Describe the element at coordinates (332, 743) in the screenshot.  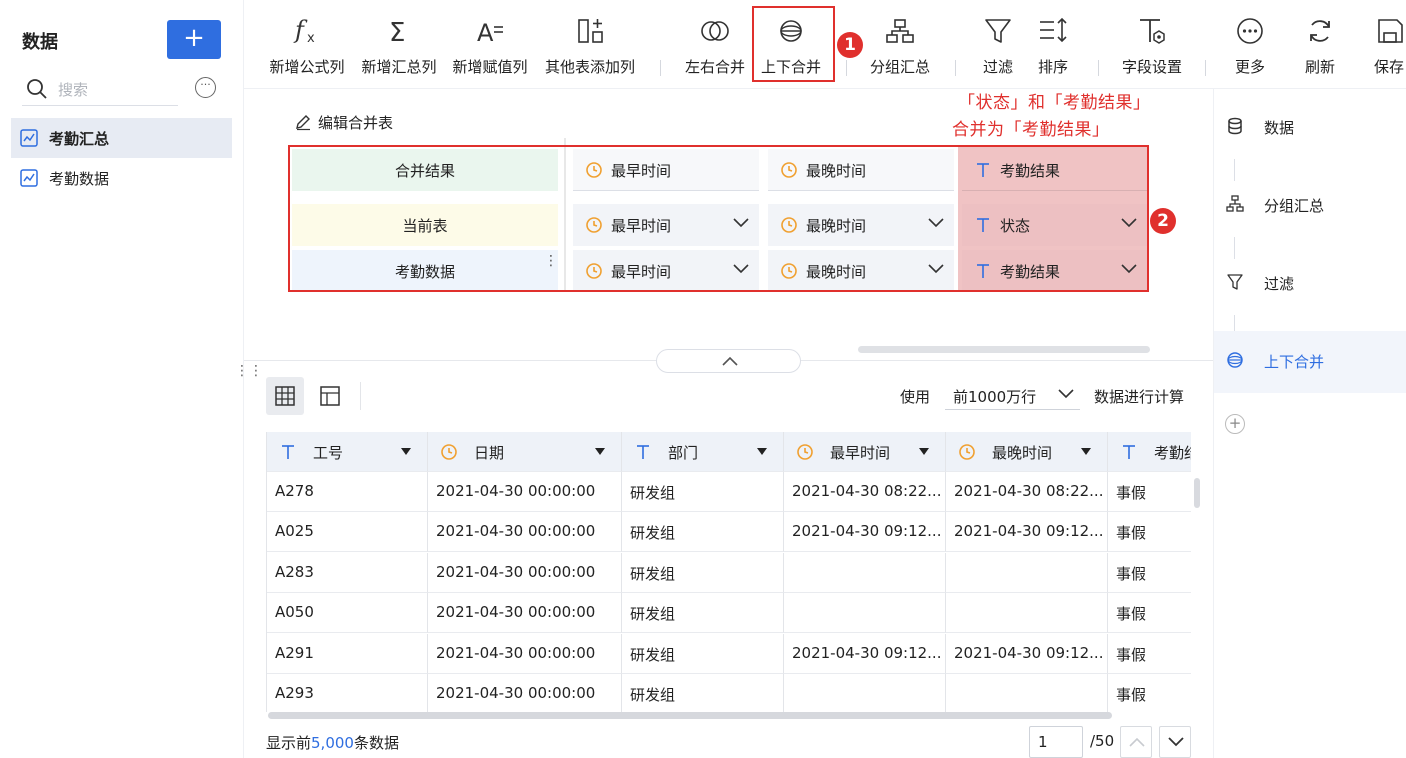
I see `row-count-value: 5,000` at that location.